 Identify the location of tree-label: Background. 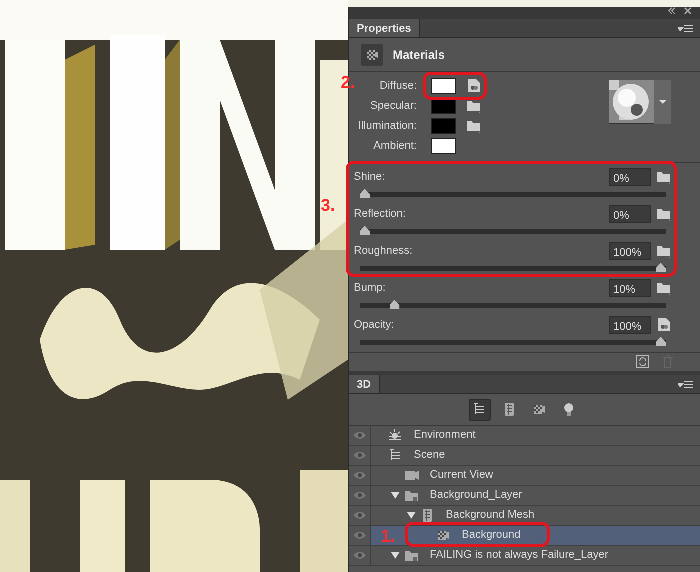
(491, 536).